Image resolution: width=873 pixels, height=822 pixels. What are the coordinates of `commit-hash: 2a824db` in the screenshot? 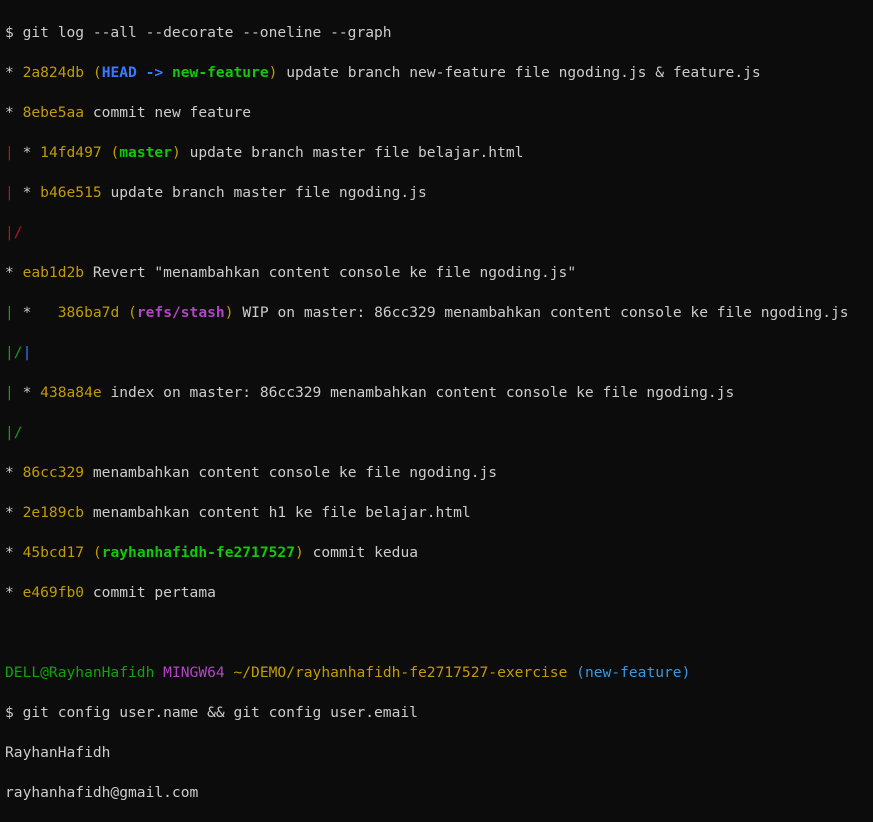 It's located at (53, 72).